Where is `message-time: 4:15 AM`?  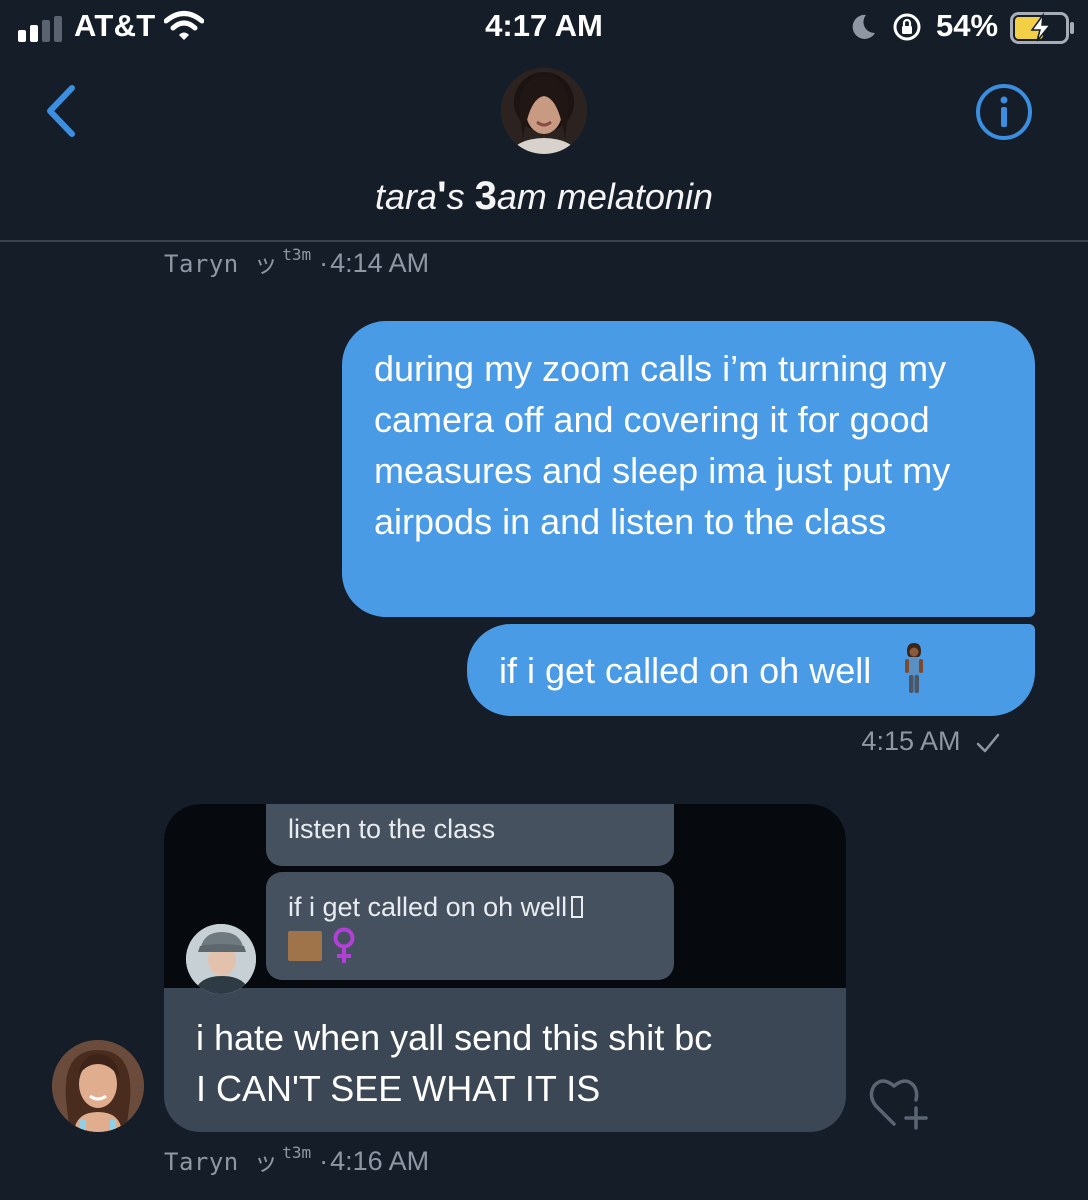 message-time: 4:15 AM is located at coordinates (911, 741).